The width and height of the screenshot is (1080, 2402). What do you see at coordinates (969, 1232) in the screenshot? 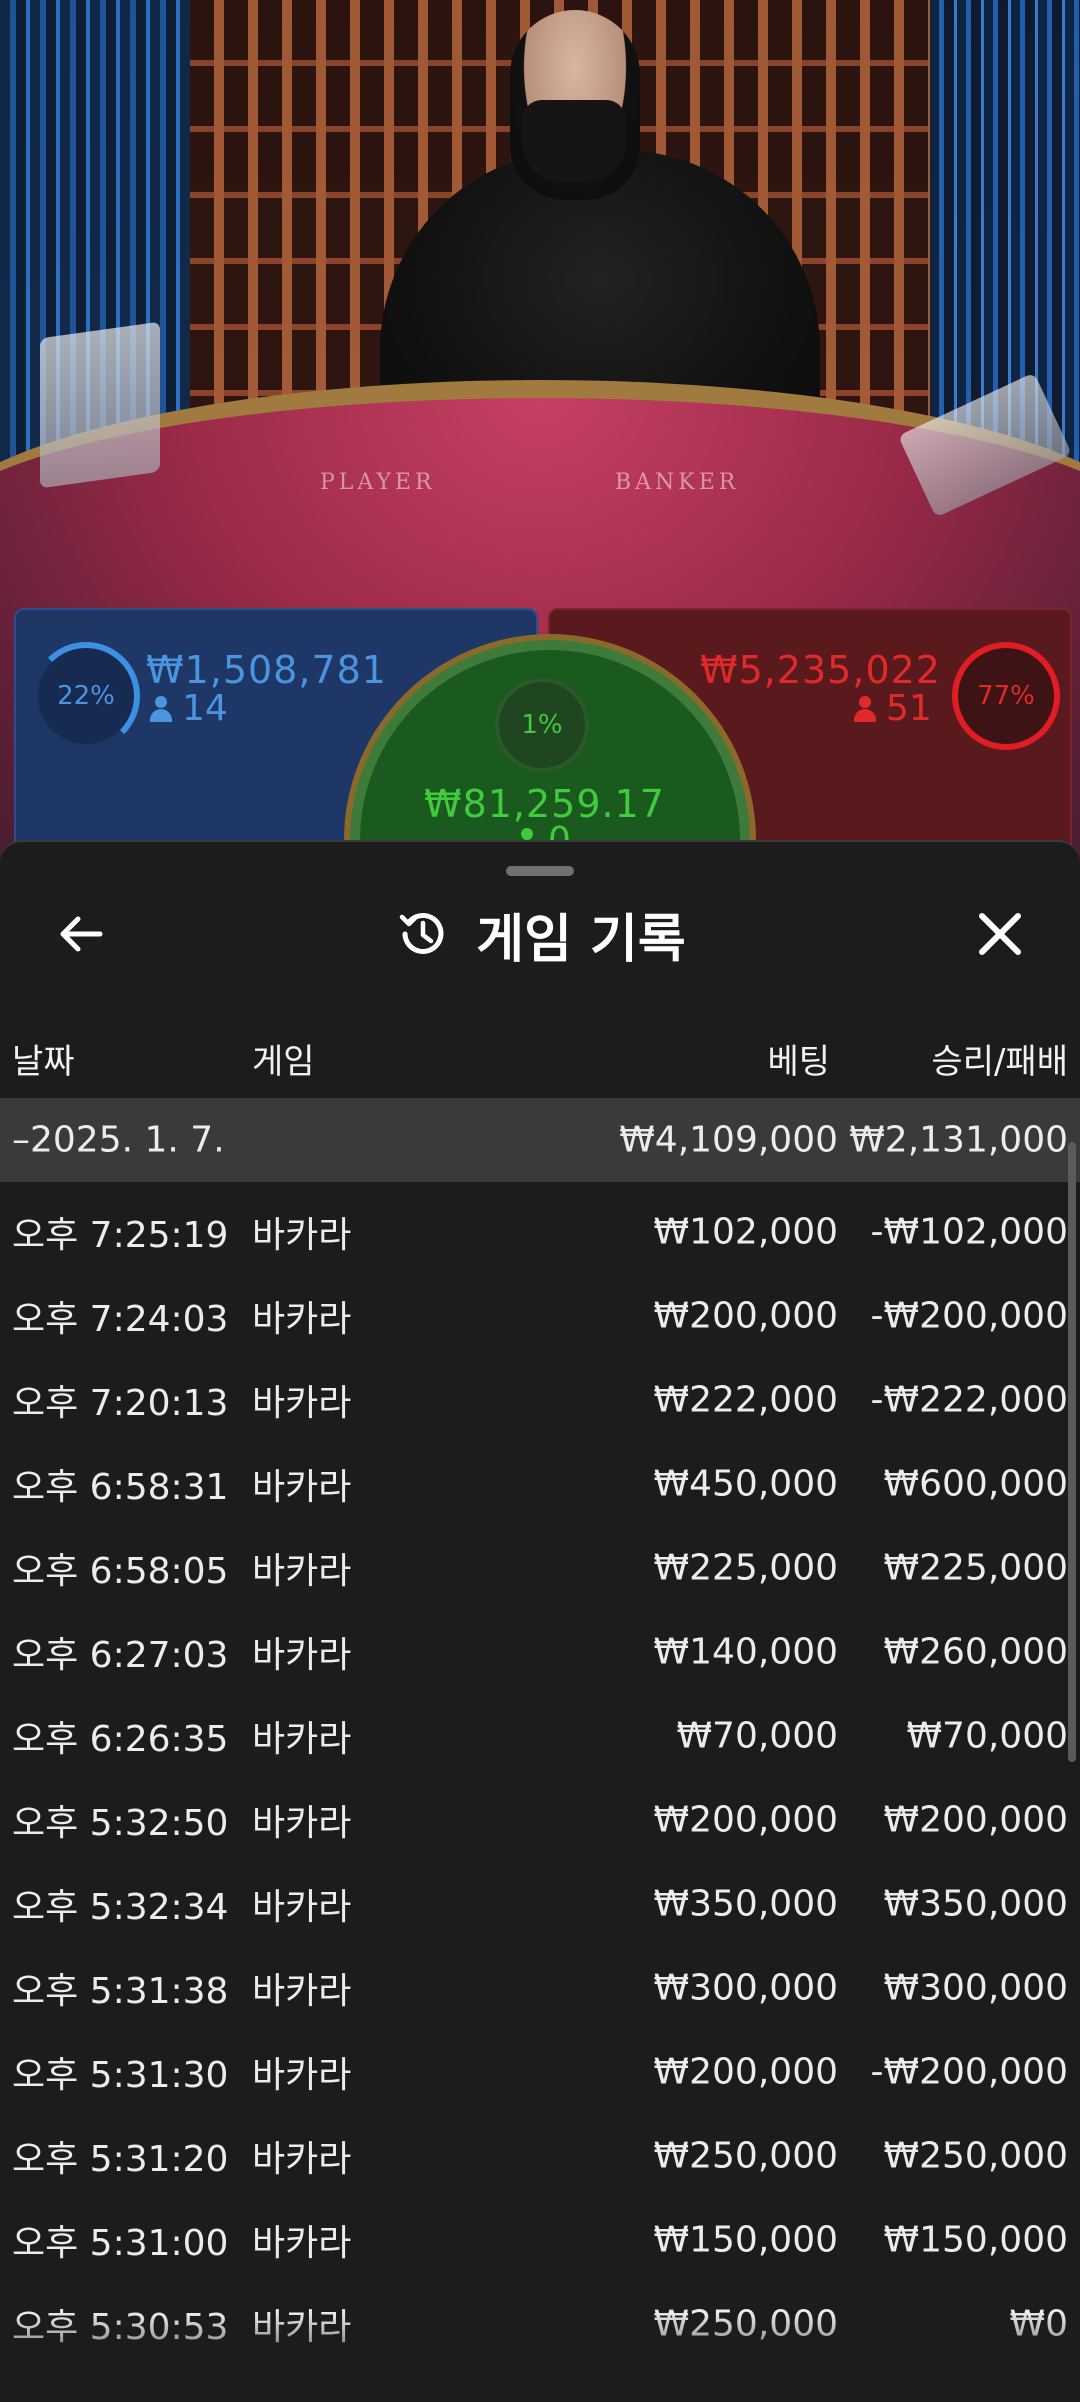
I see `row-result: -₩102,000` at bounding box center [969, 1232].